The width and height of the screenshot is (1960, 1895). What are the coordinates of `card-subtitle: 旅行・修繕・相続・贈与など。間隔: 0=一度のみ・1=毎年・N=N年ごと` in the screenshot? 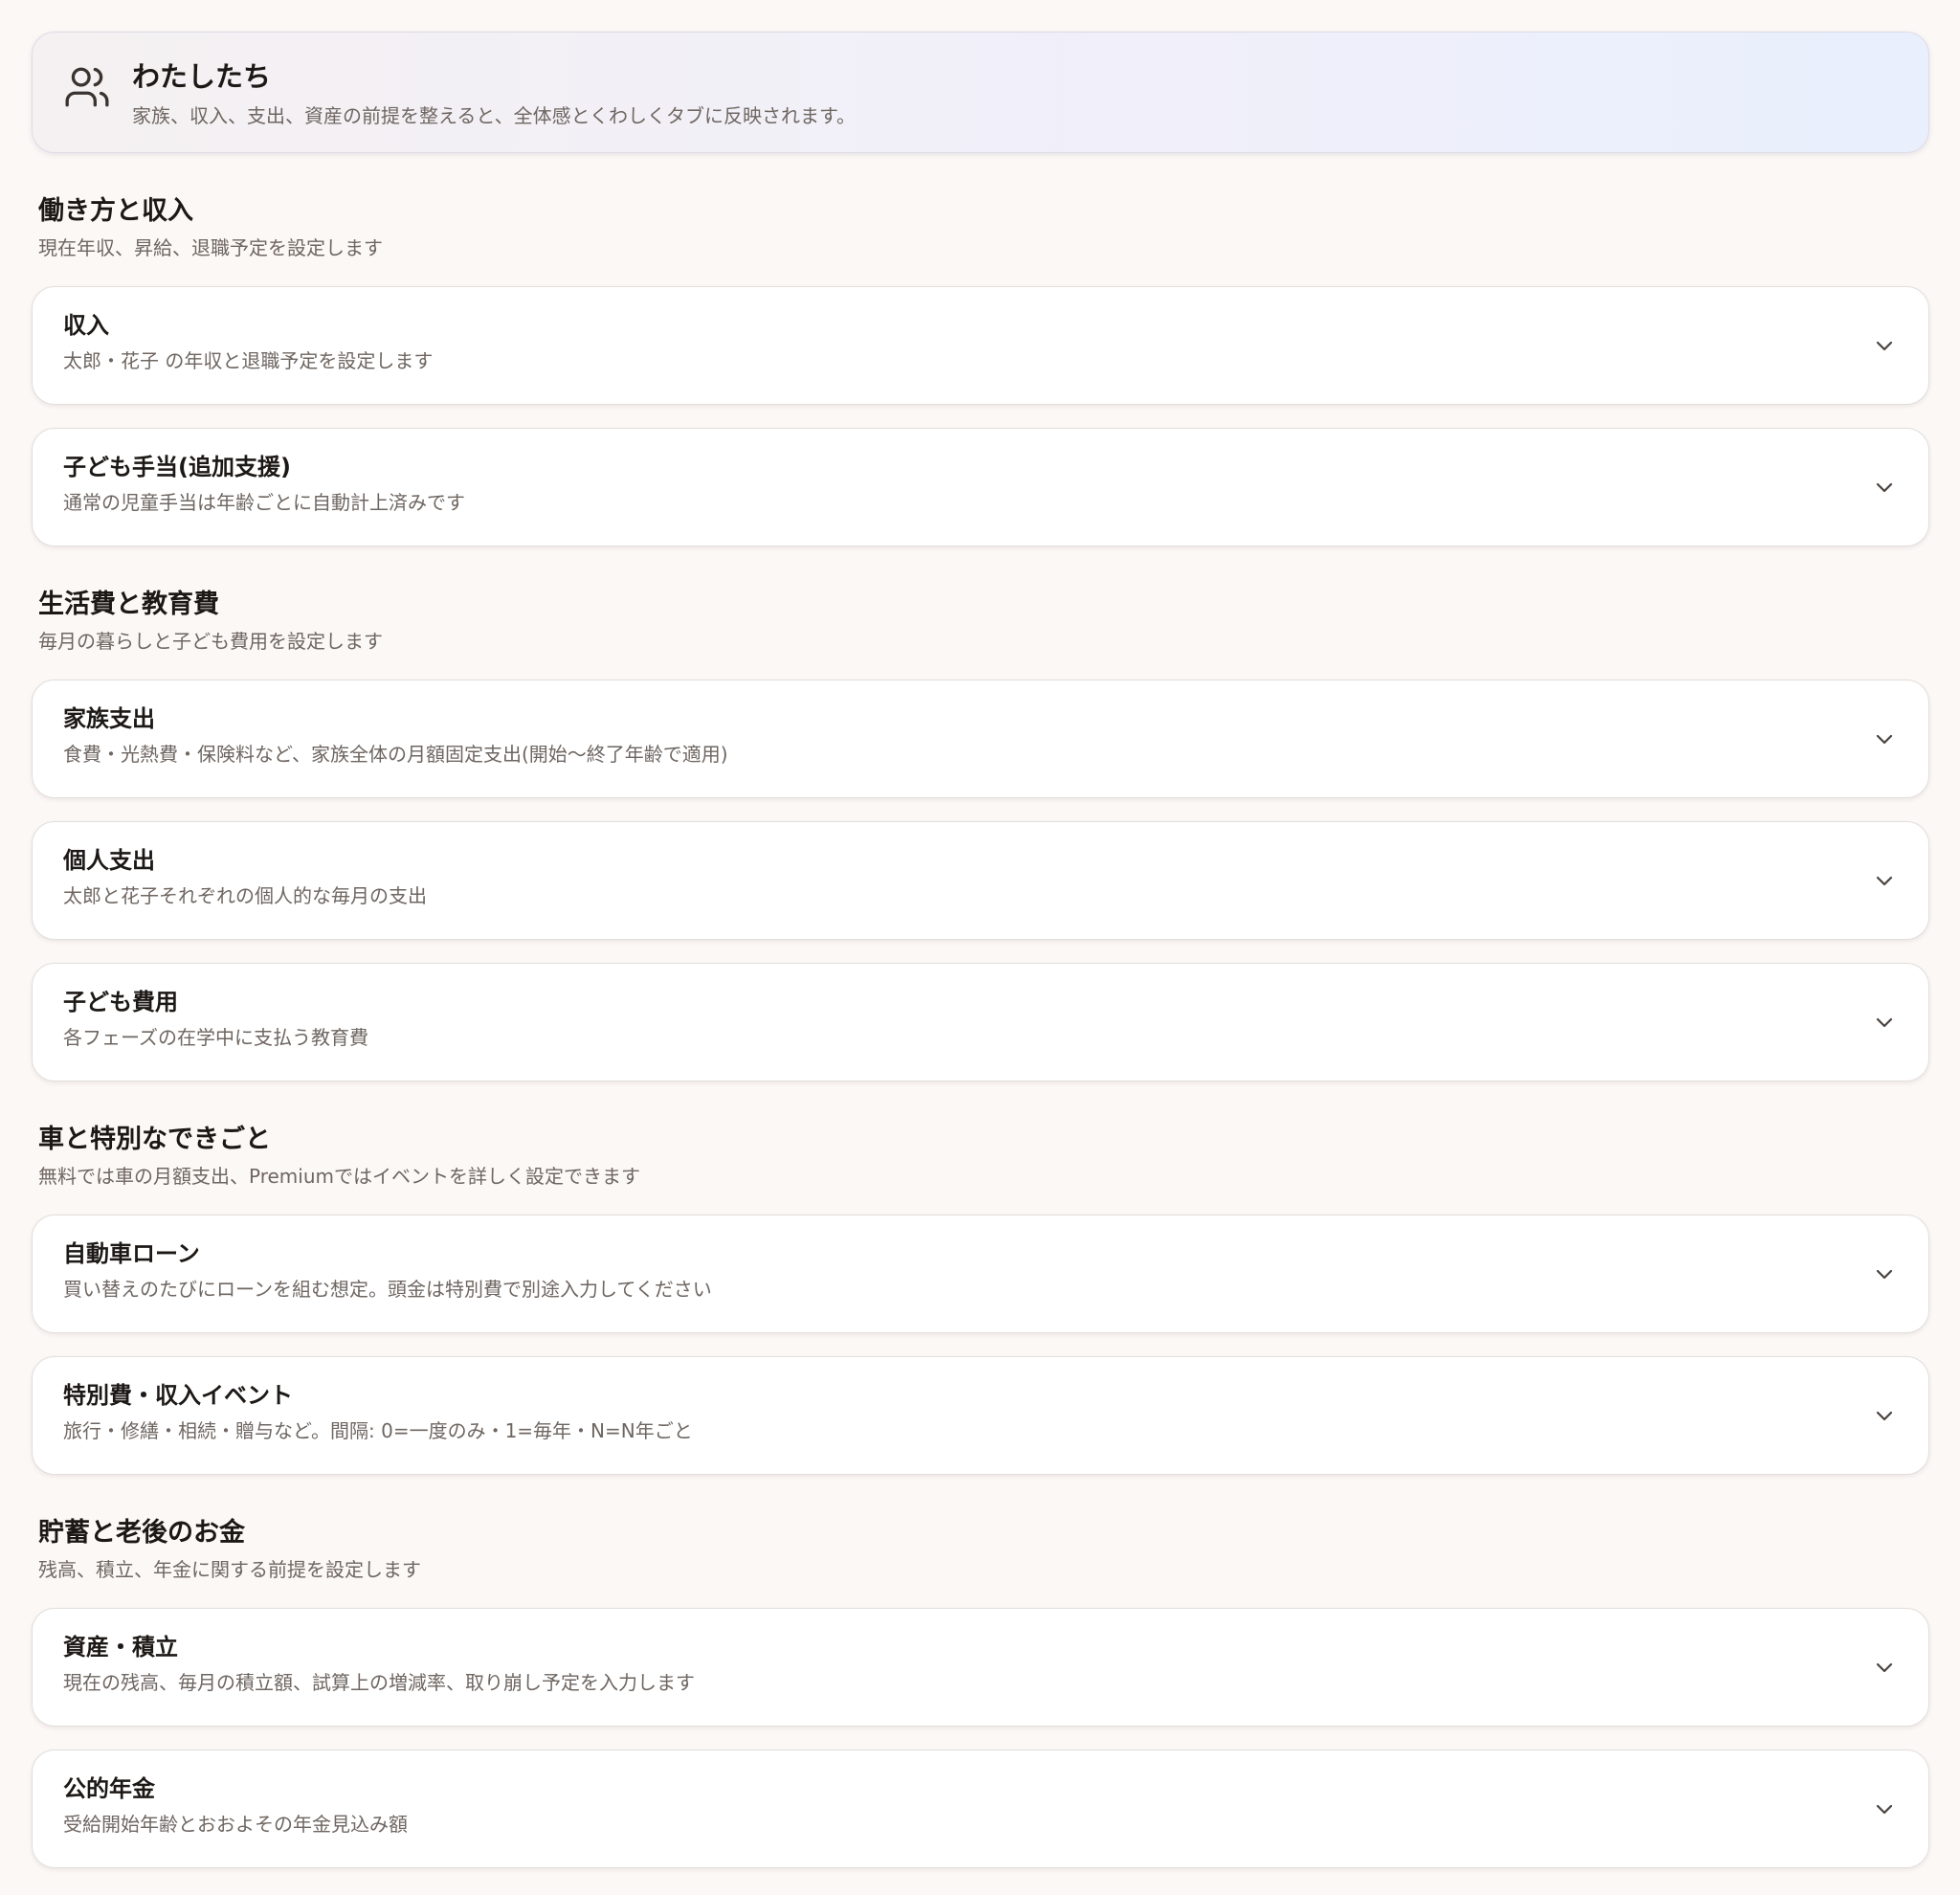 It's located at (378, 1430).